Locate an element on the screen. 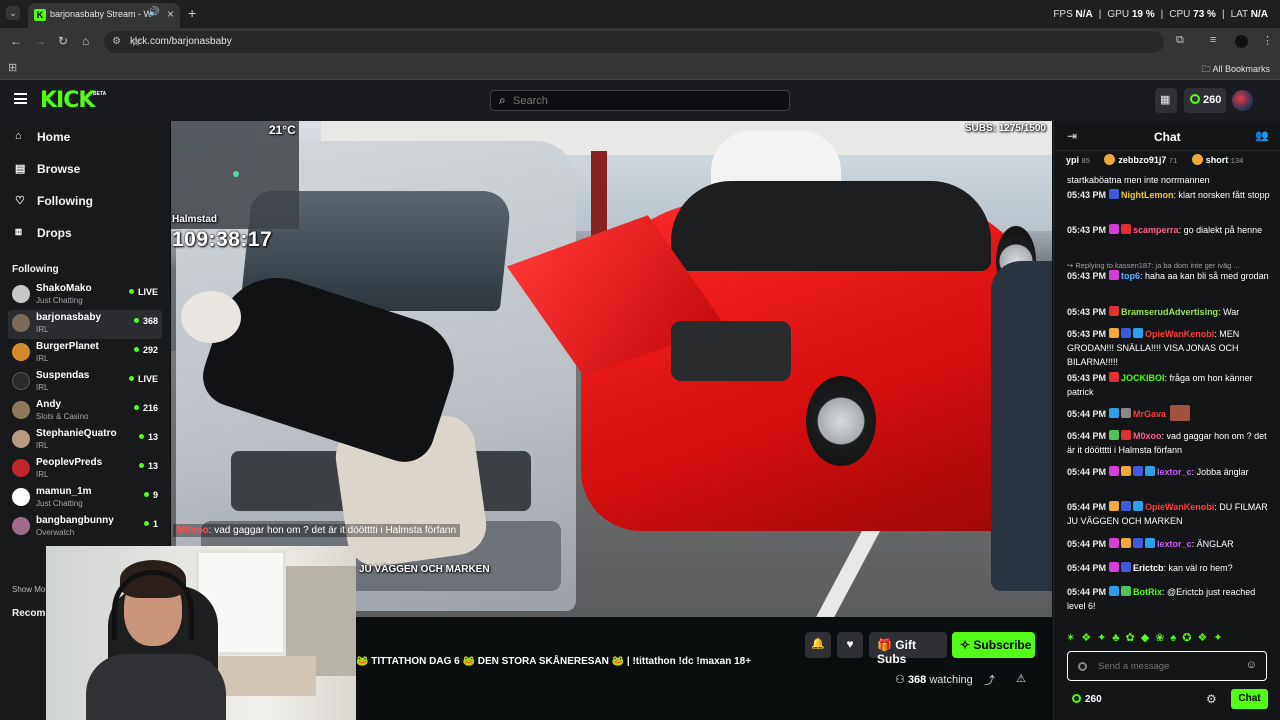 Image resolution: width=1280 pixels, height=720 pixels. speaker-icon: 🔊 is located at coordinates (154, 12).